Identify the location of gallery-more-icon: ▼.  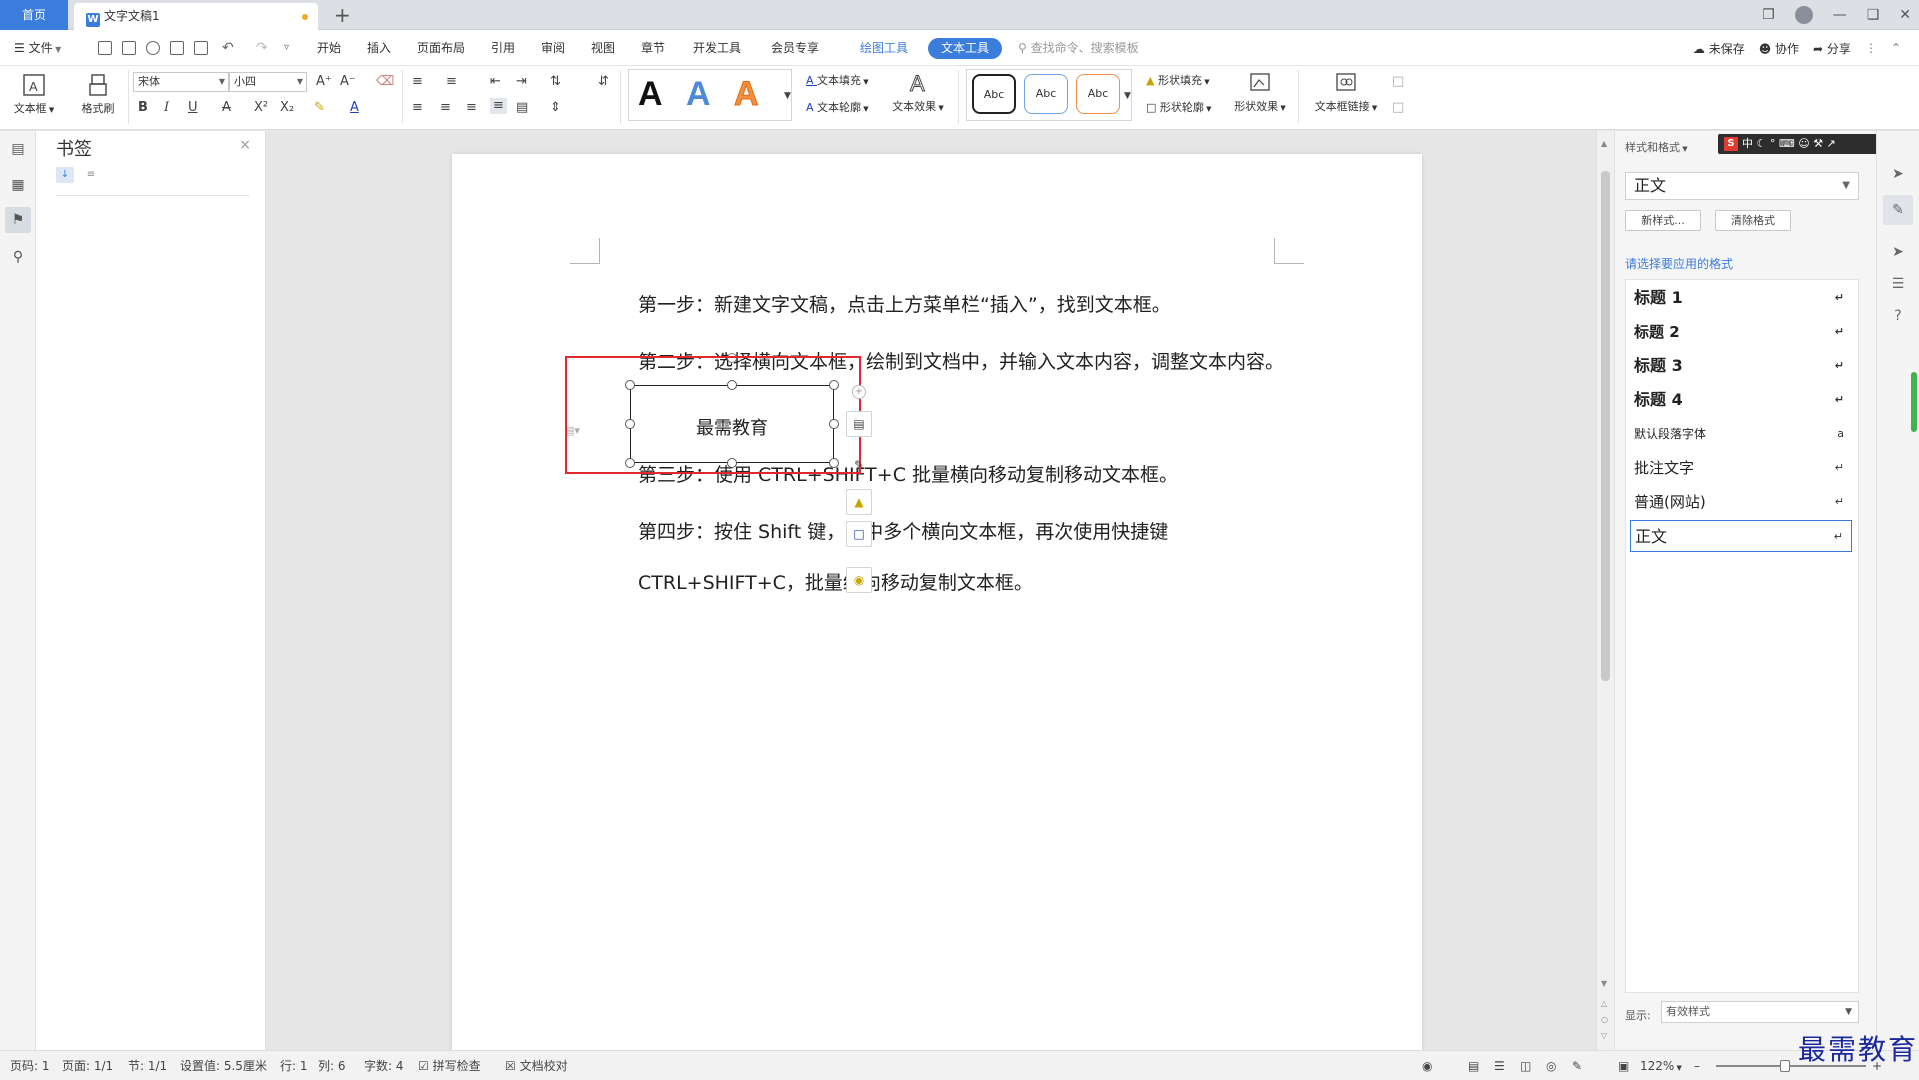
(1127, 96).